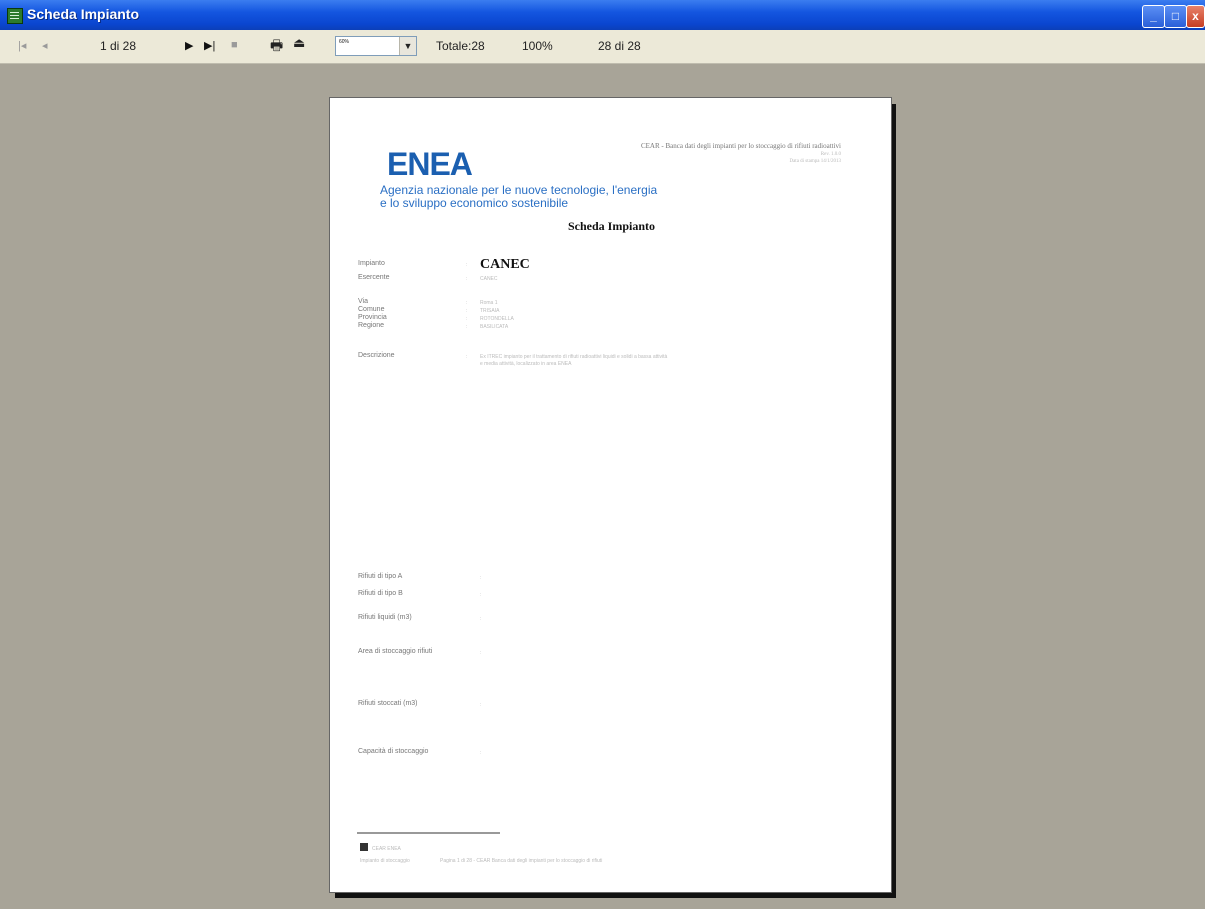  Describe the element at coordinates (393, 751) in the screenshot. I see `lower-field-label: Capacità di stoccaggio` at that location.